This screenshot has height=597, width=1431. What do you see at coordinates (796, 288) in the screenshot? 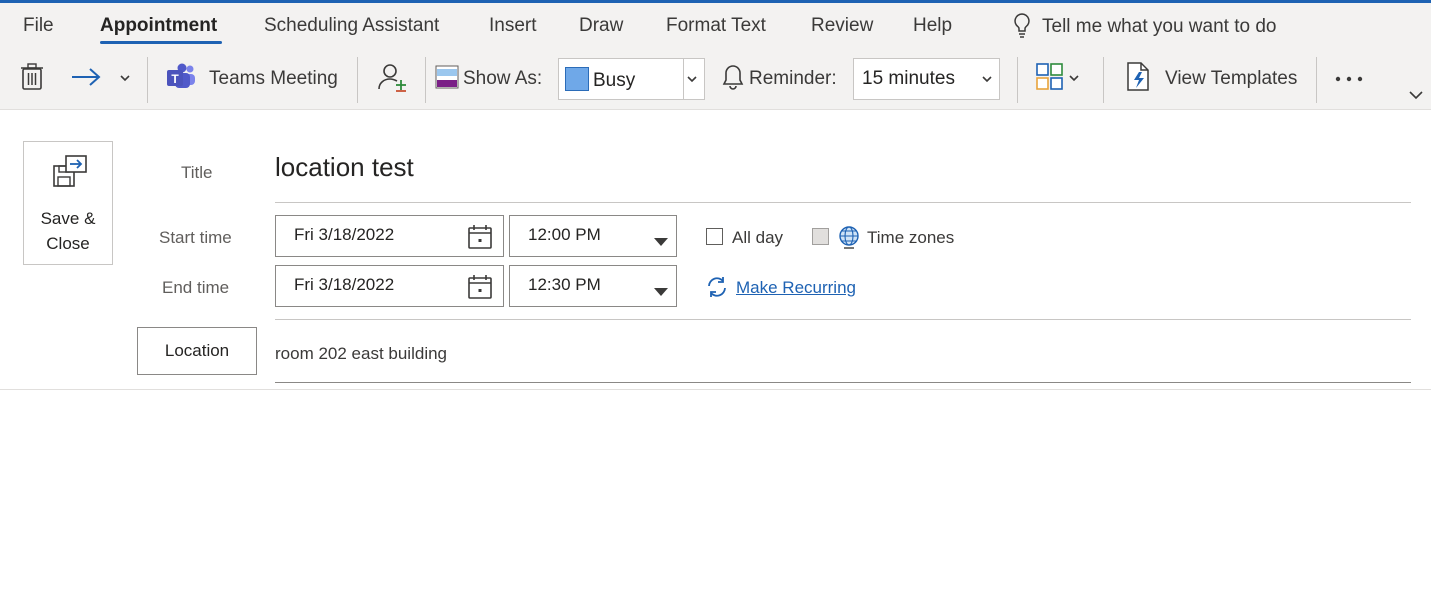
I see `make-recurring-link: Make Recurring` at bounding box center [796, 288].